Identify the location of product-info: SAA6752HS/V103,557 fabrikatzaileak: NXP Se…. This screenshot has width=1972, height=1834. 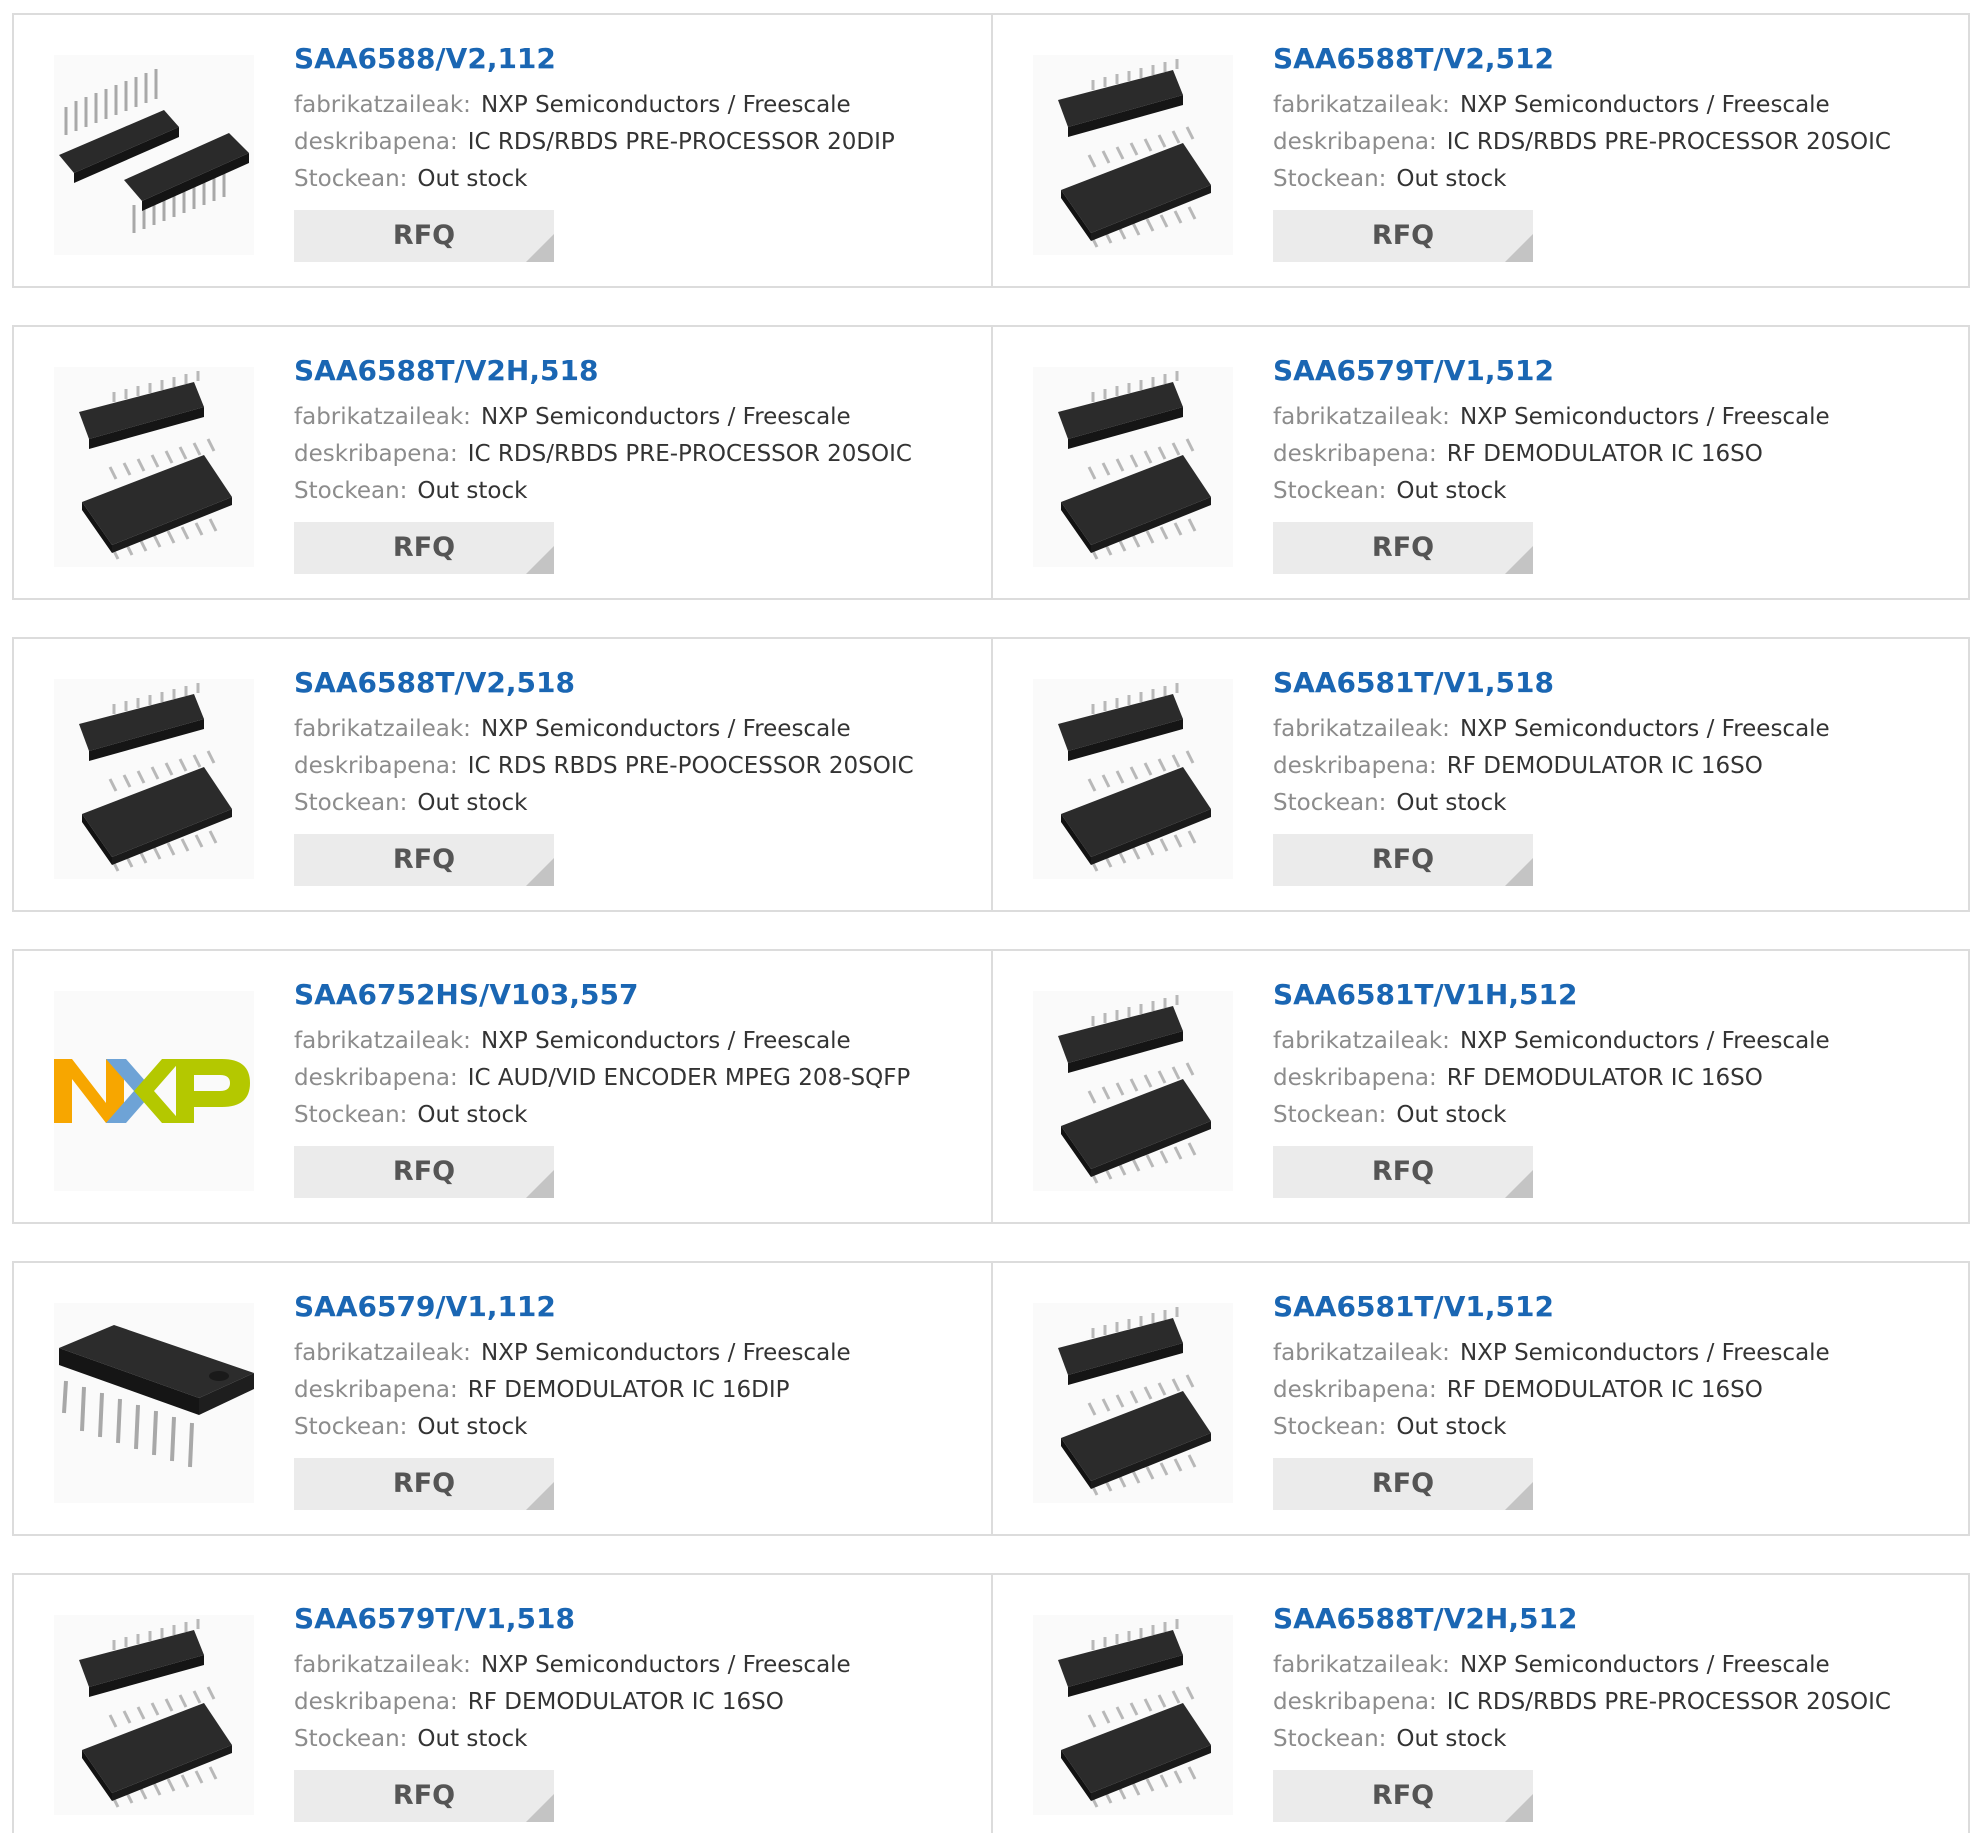
(602, 1087).